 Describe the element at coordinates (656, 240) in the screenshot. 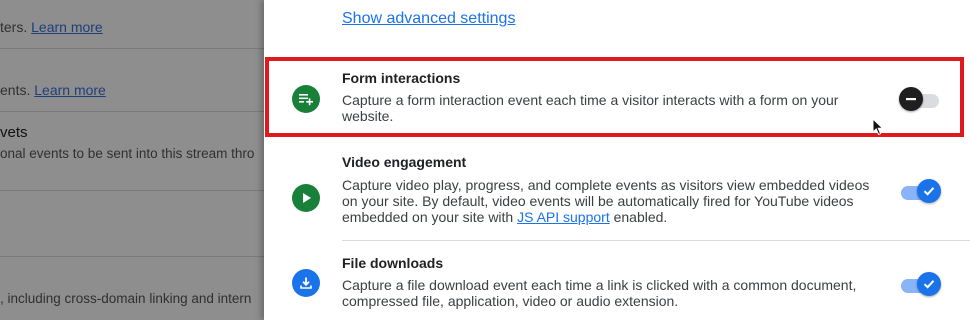

I see `setting-divider` at that location.